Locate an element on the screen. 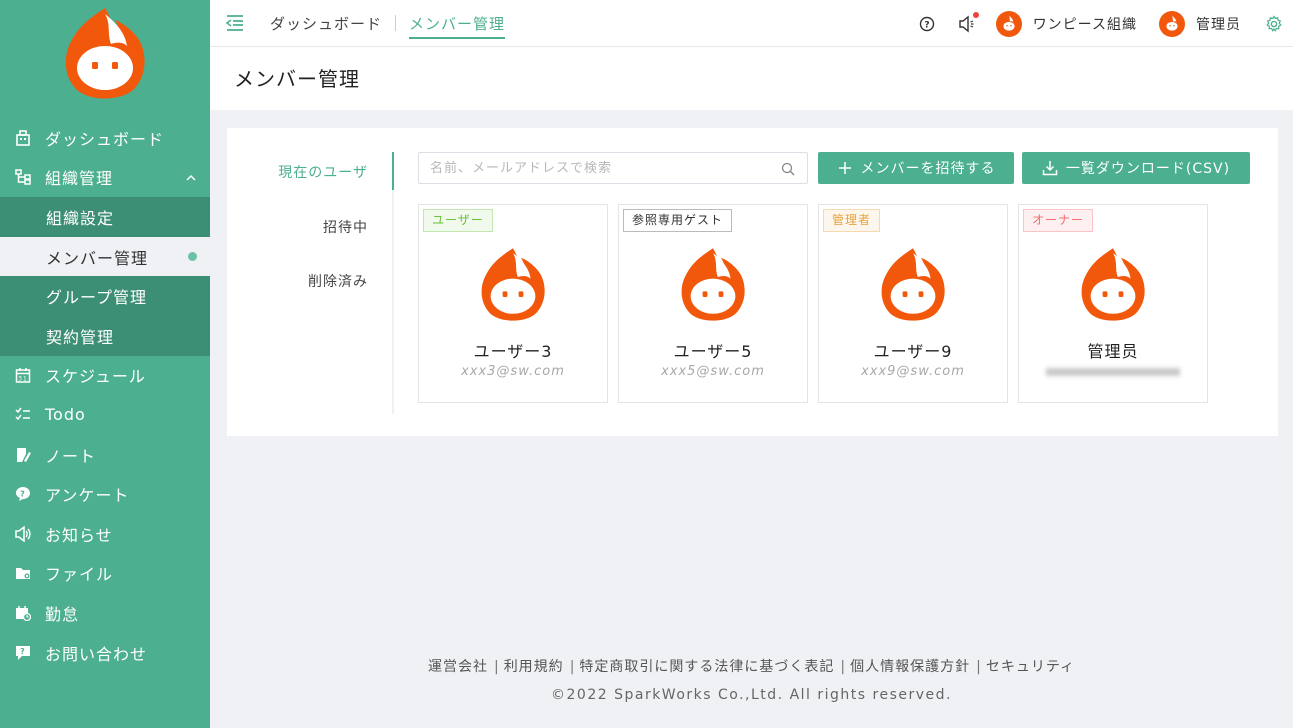 Image resolution: width=1293 pixels, height=728 pixels. breadcrumb-member-management: メンバー管理 is located at coordinates (457, 26).